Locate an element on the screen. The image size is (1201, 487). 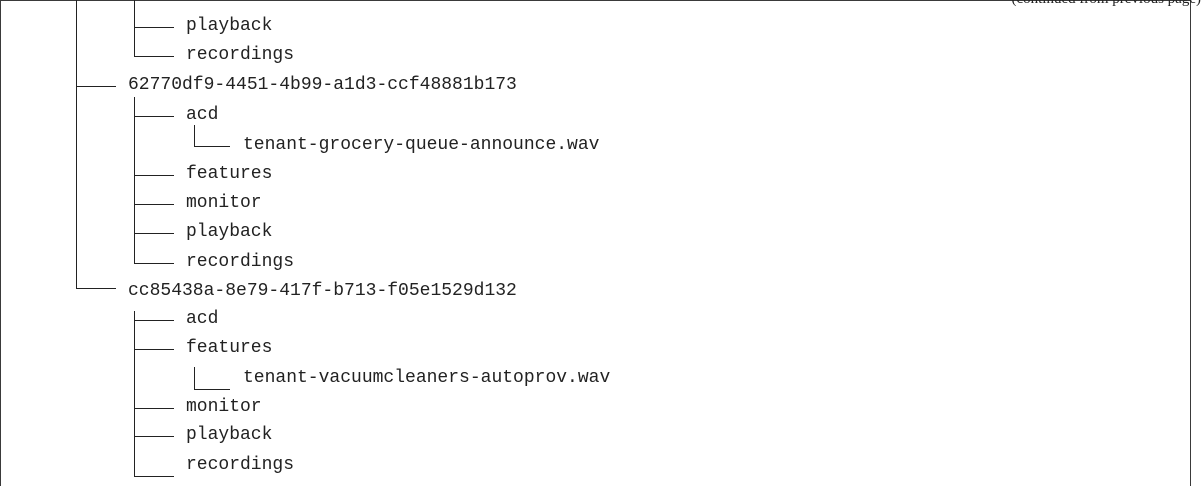
tree-node-tenant-dir: cc85438a-8e79-417f-b713-f05e1529d132 is located at coordinates (322, 291).